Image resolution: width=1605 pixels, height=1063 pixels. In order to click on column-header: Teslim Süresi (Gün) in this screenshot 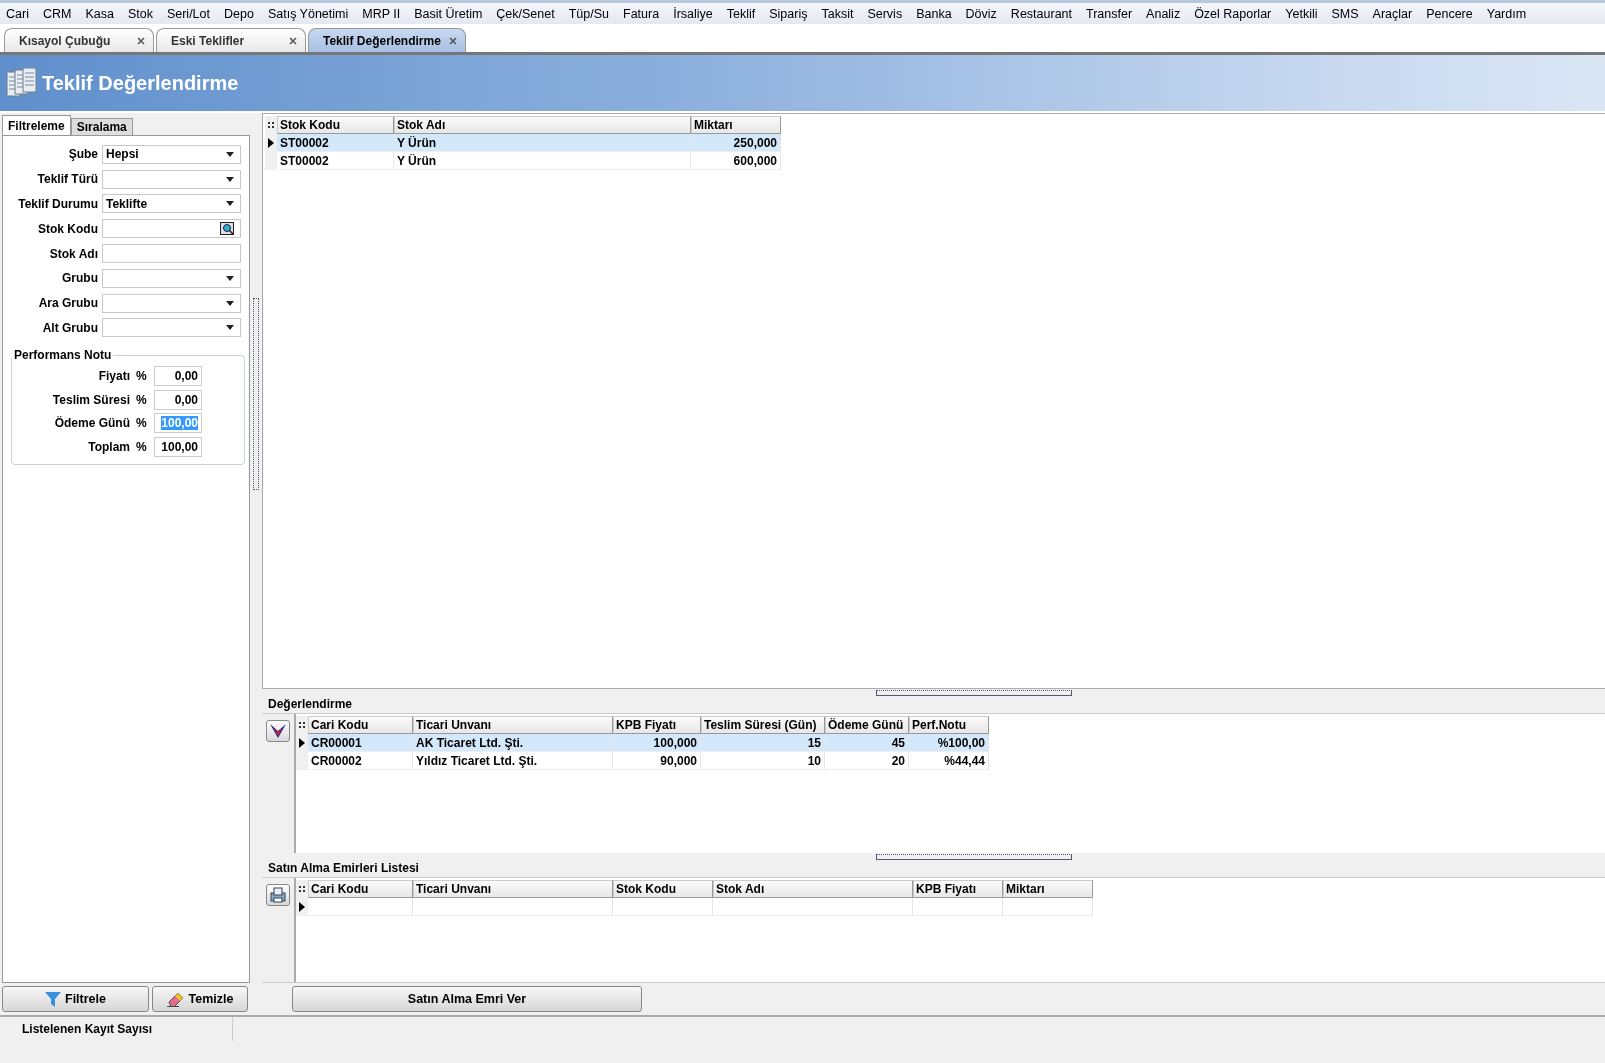, I will do `click(763, 725)`.